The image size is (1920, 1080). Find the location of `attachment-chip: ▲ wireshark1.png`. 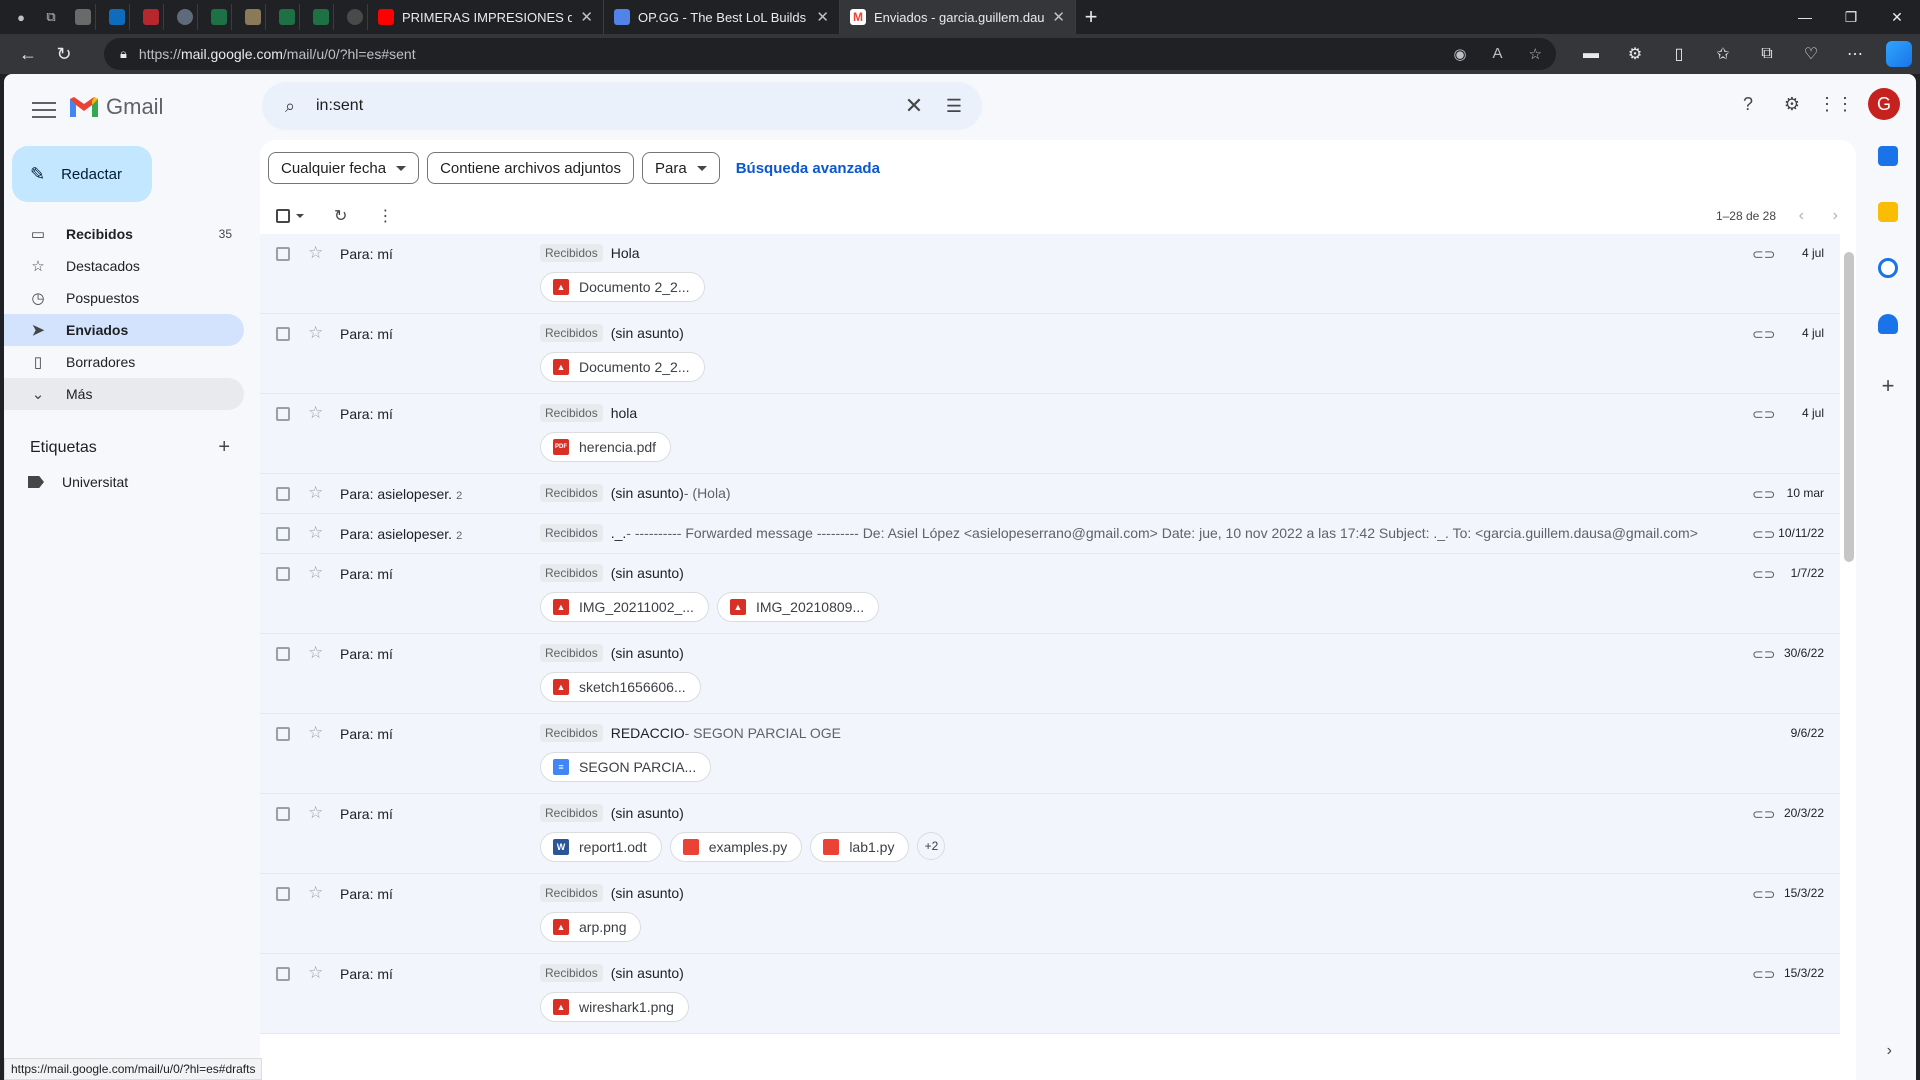

attachment-chip: ▲ wireshark1.png is located at coordinates (614, 1007).